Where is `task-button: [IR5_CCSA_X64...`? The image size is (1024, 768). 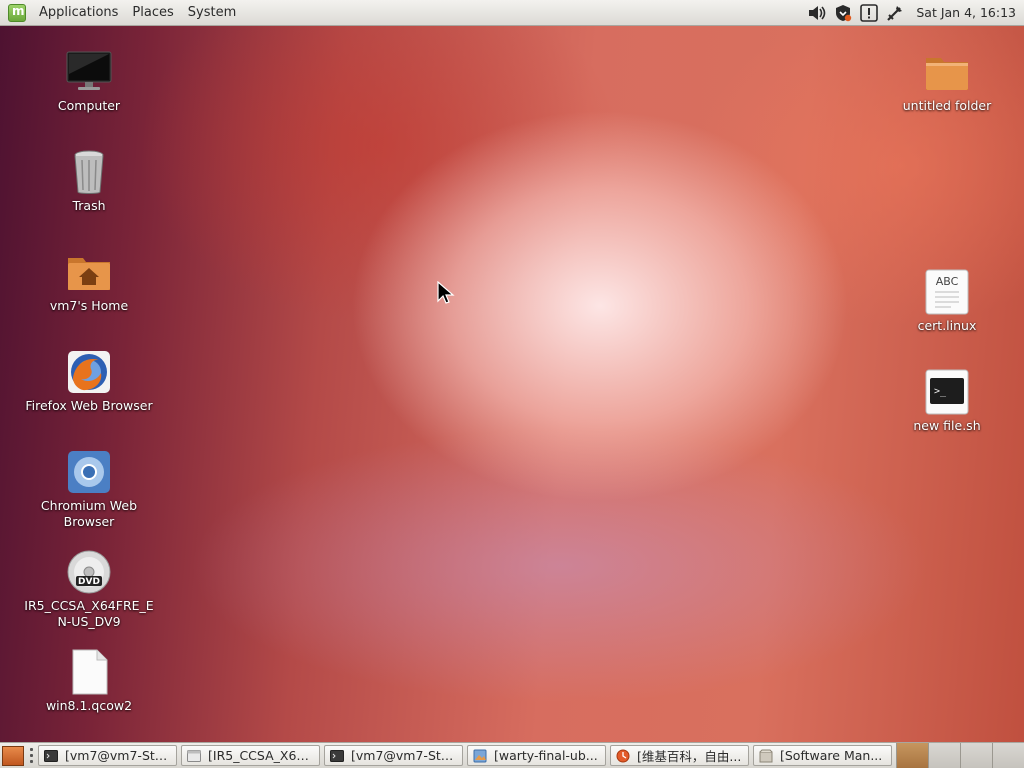
task-button: [IR5_CCSA_X64... is located at coordinates (250, 755).